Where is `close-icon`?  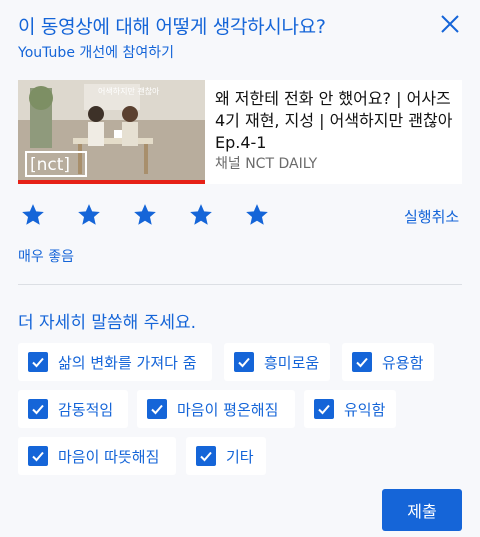 close-icon is located at coordinates (450, 24).